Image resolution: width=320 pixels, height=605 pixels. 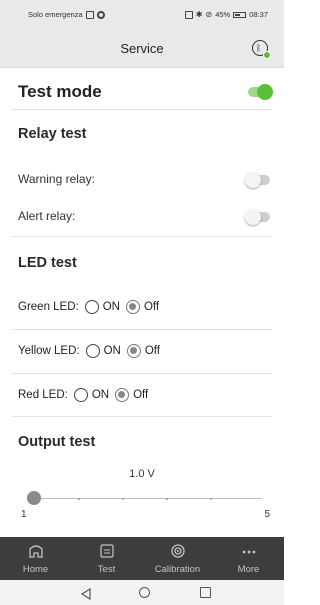 I want to click on led-test-heading: LED test, so click(x=47, y=263).